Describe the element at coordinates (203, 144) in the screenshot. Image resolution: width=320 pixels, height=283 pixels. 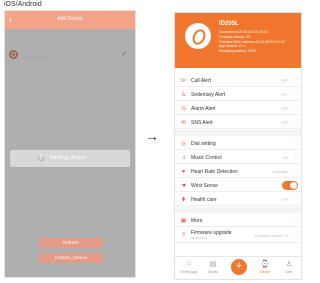
I see `settings-row-label: Dial setting` at that location.